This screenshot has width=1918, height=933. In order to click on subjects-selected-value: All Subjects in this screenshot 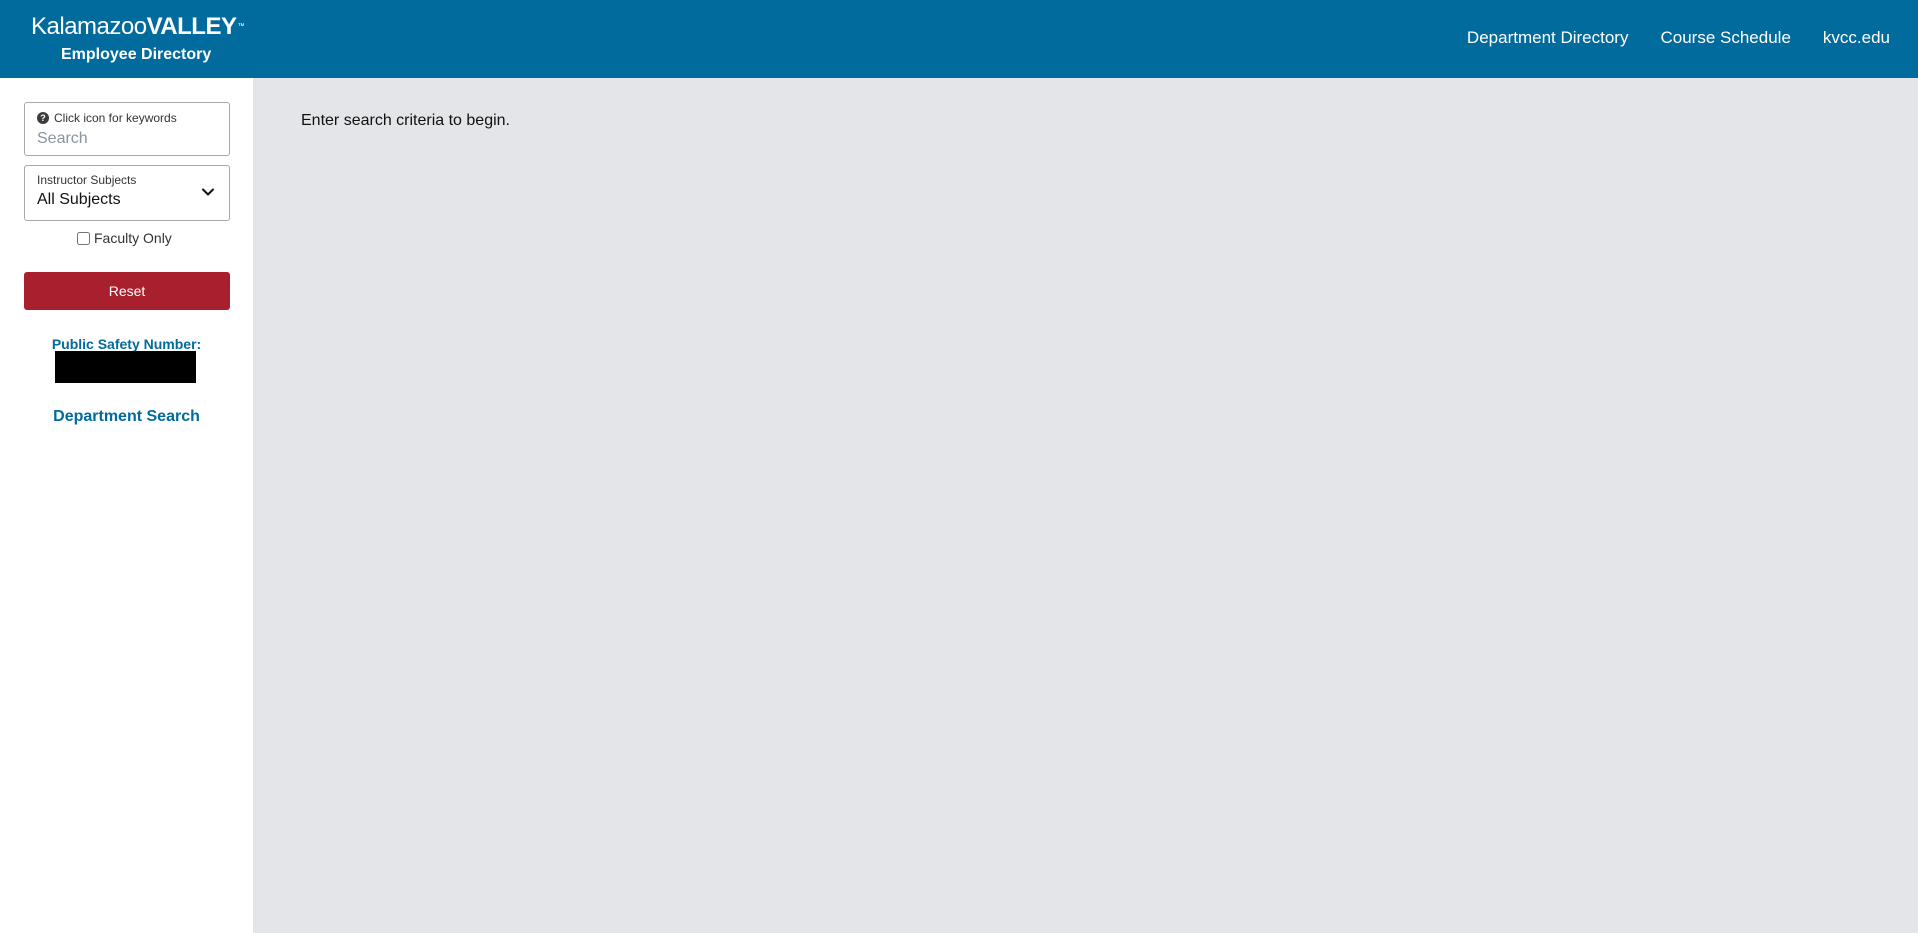, I will do `click(79, 199)`.